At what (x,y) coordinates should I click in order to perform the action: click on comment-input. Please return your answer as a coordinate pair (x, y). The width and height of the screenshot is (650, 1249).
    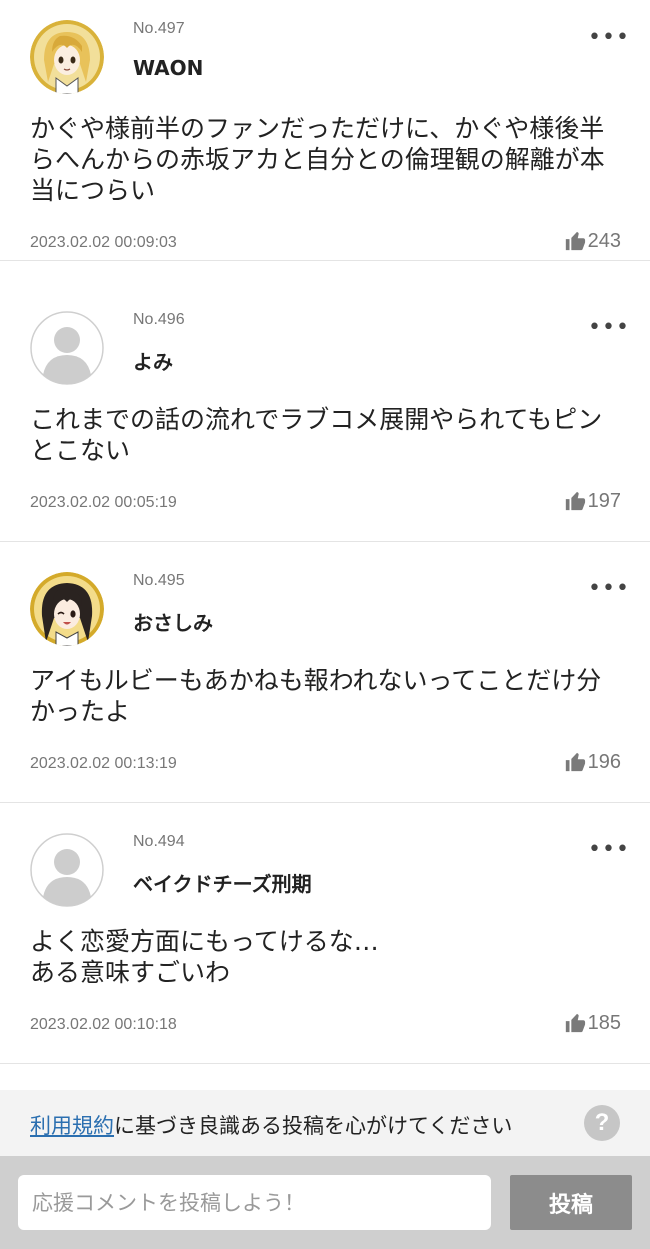
    Looking at the image, I should click on (254, 1202).